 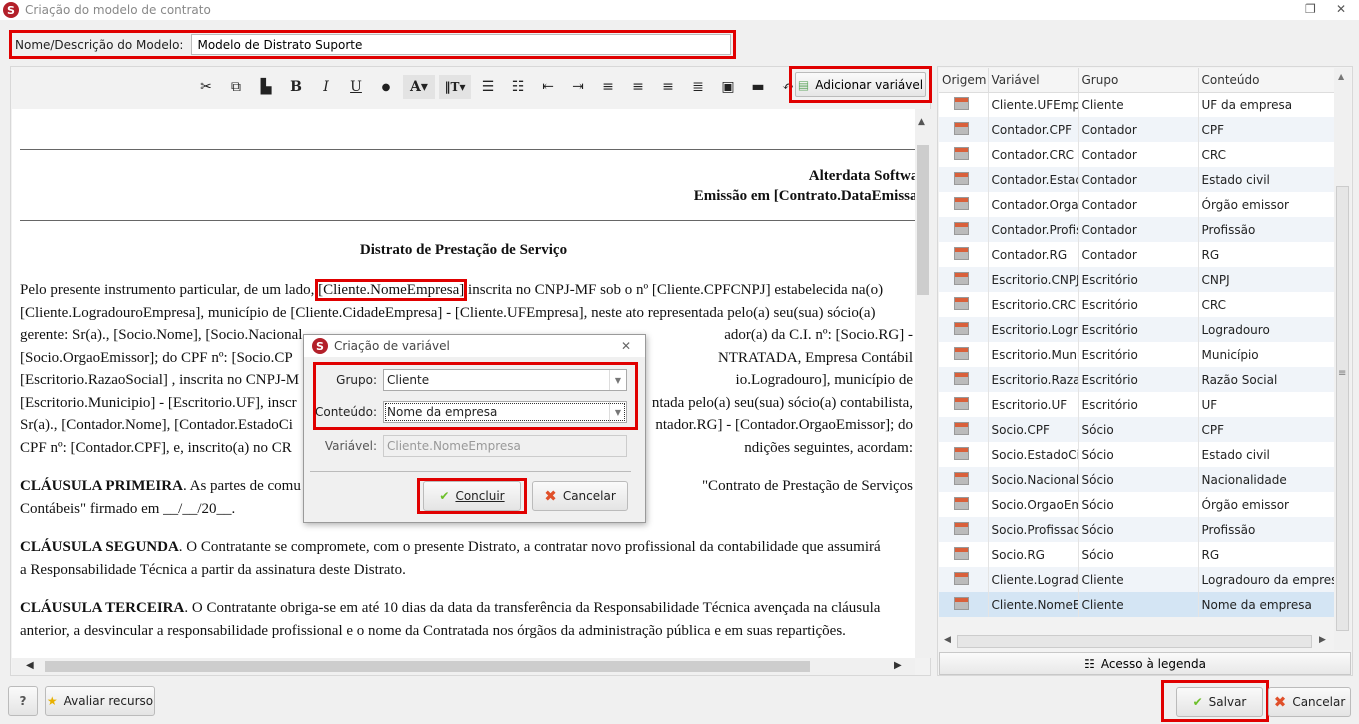 What do you see at coordinates (518, 87) in the screenshot?
I see `unordered-list-icon: ☷` at bounding box center [518, 87].